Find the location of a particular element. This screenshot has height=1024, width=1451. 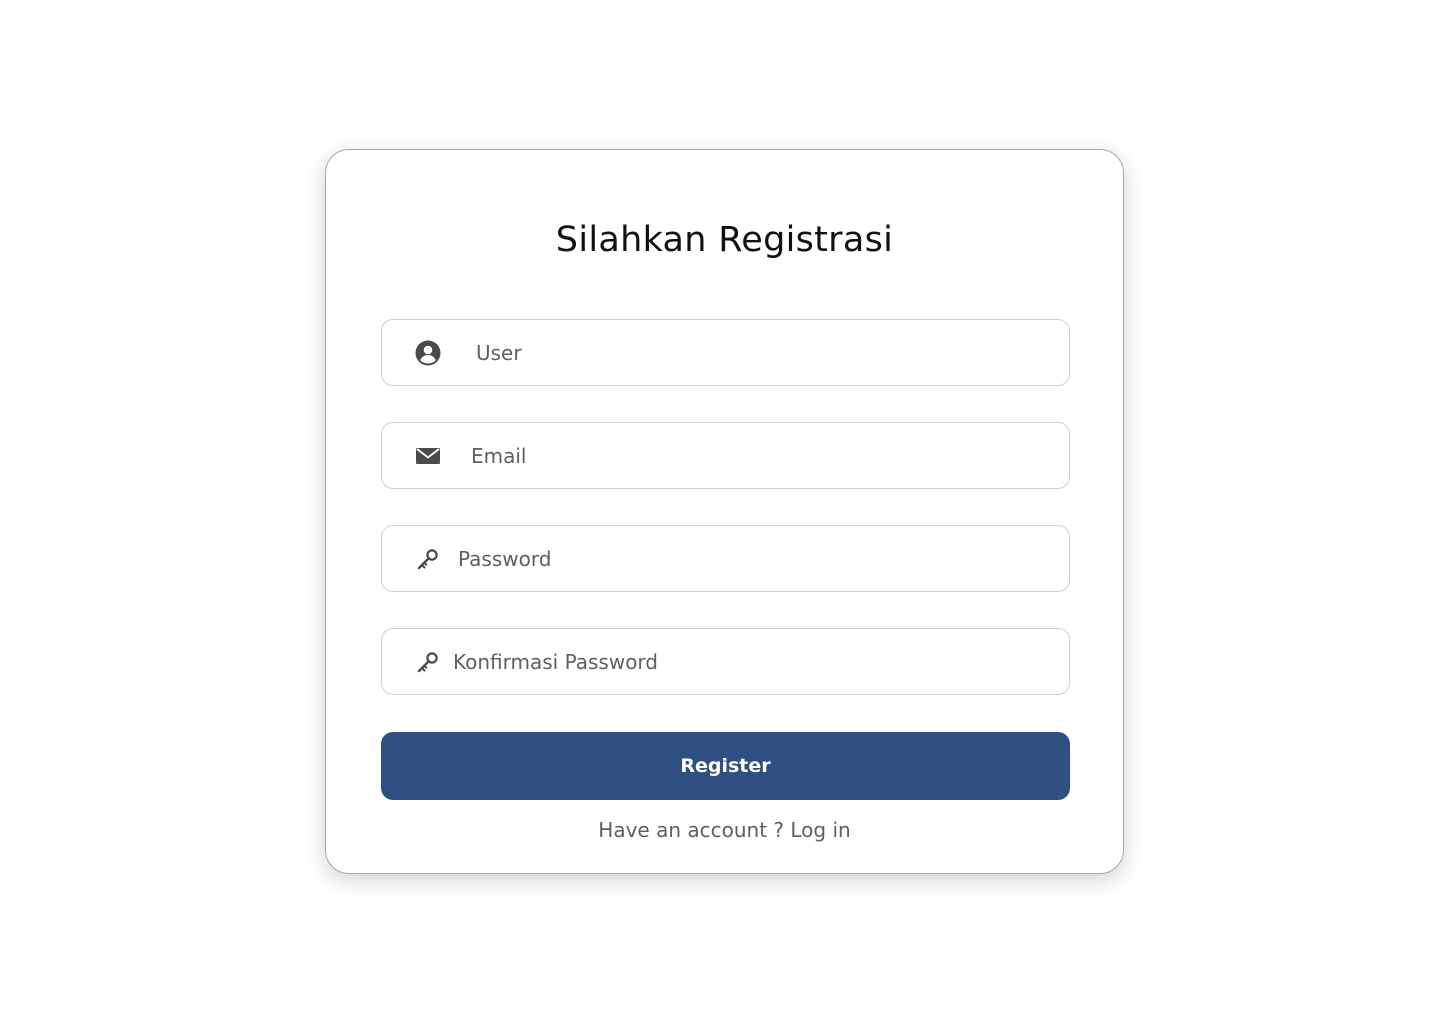

login-prompt: Have an account ? Log in is located at coordinates (724, 830).